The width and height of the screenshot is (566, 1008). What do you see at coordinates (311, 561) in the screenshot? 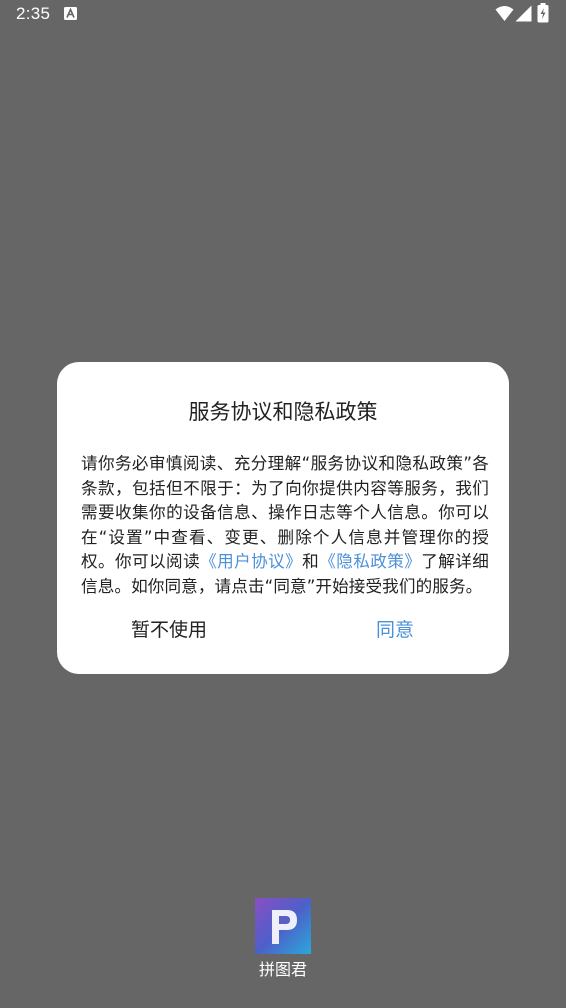
I see `body-text-and: 和` at bounding box center [311, 561].